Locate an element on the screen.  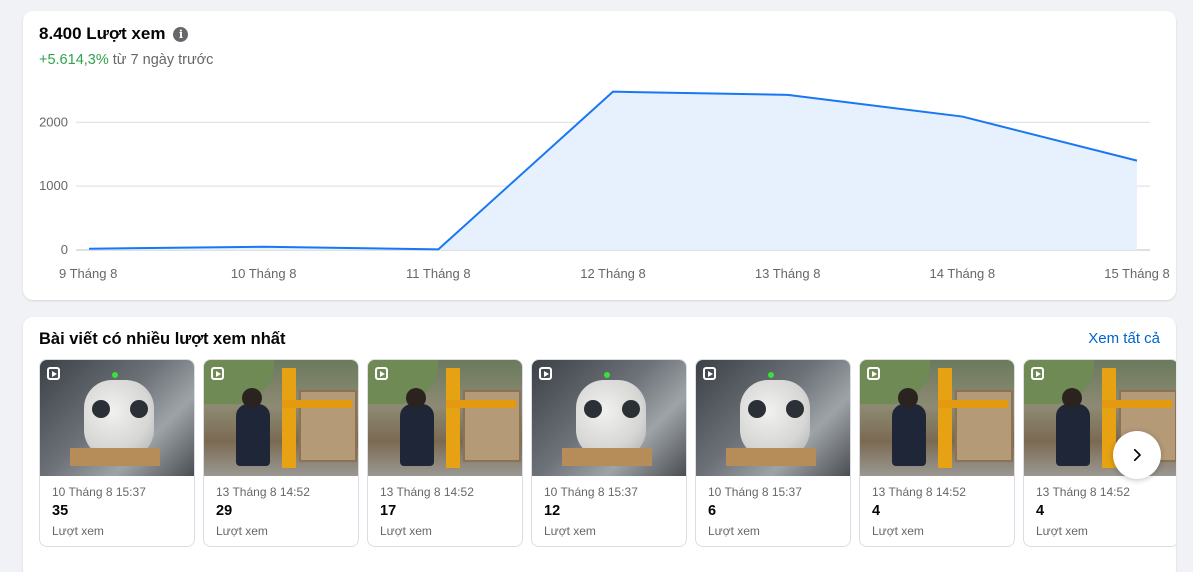
post-card: 13 Tháng 8 14:52 17 Lượt xem is located at coordinates (445, 453).